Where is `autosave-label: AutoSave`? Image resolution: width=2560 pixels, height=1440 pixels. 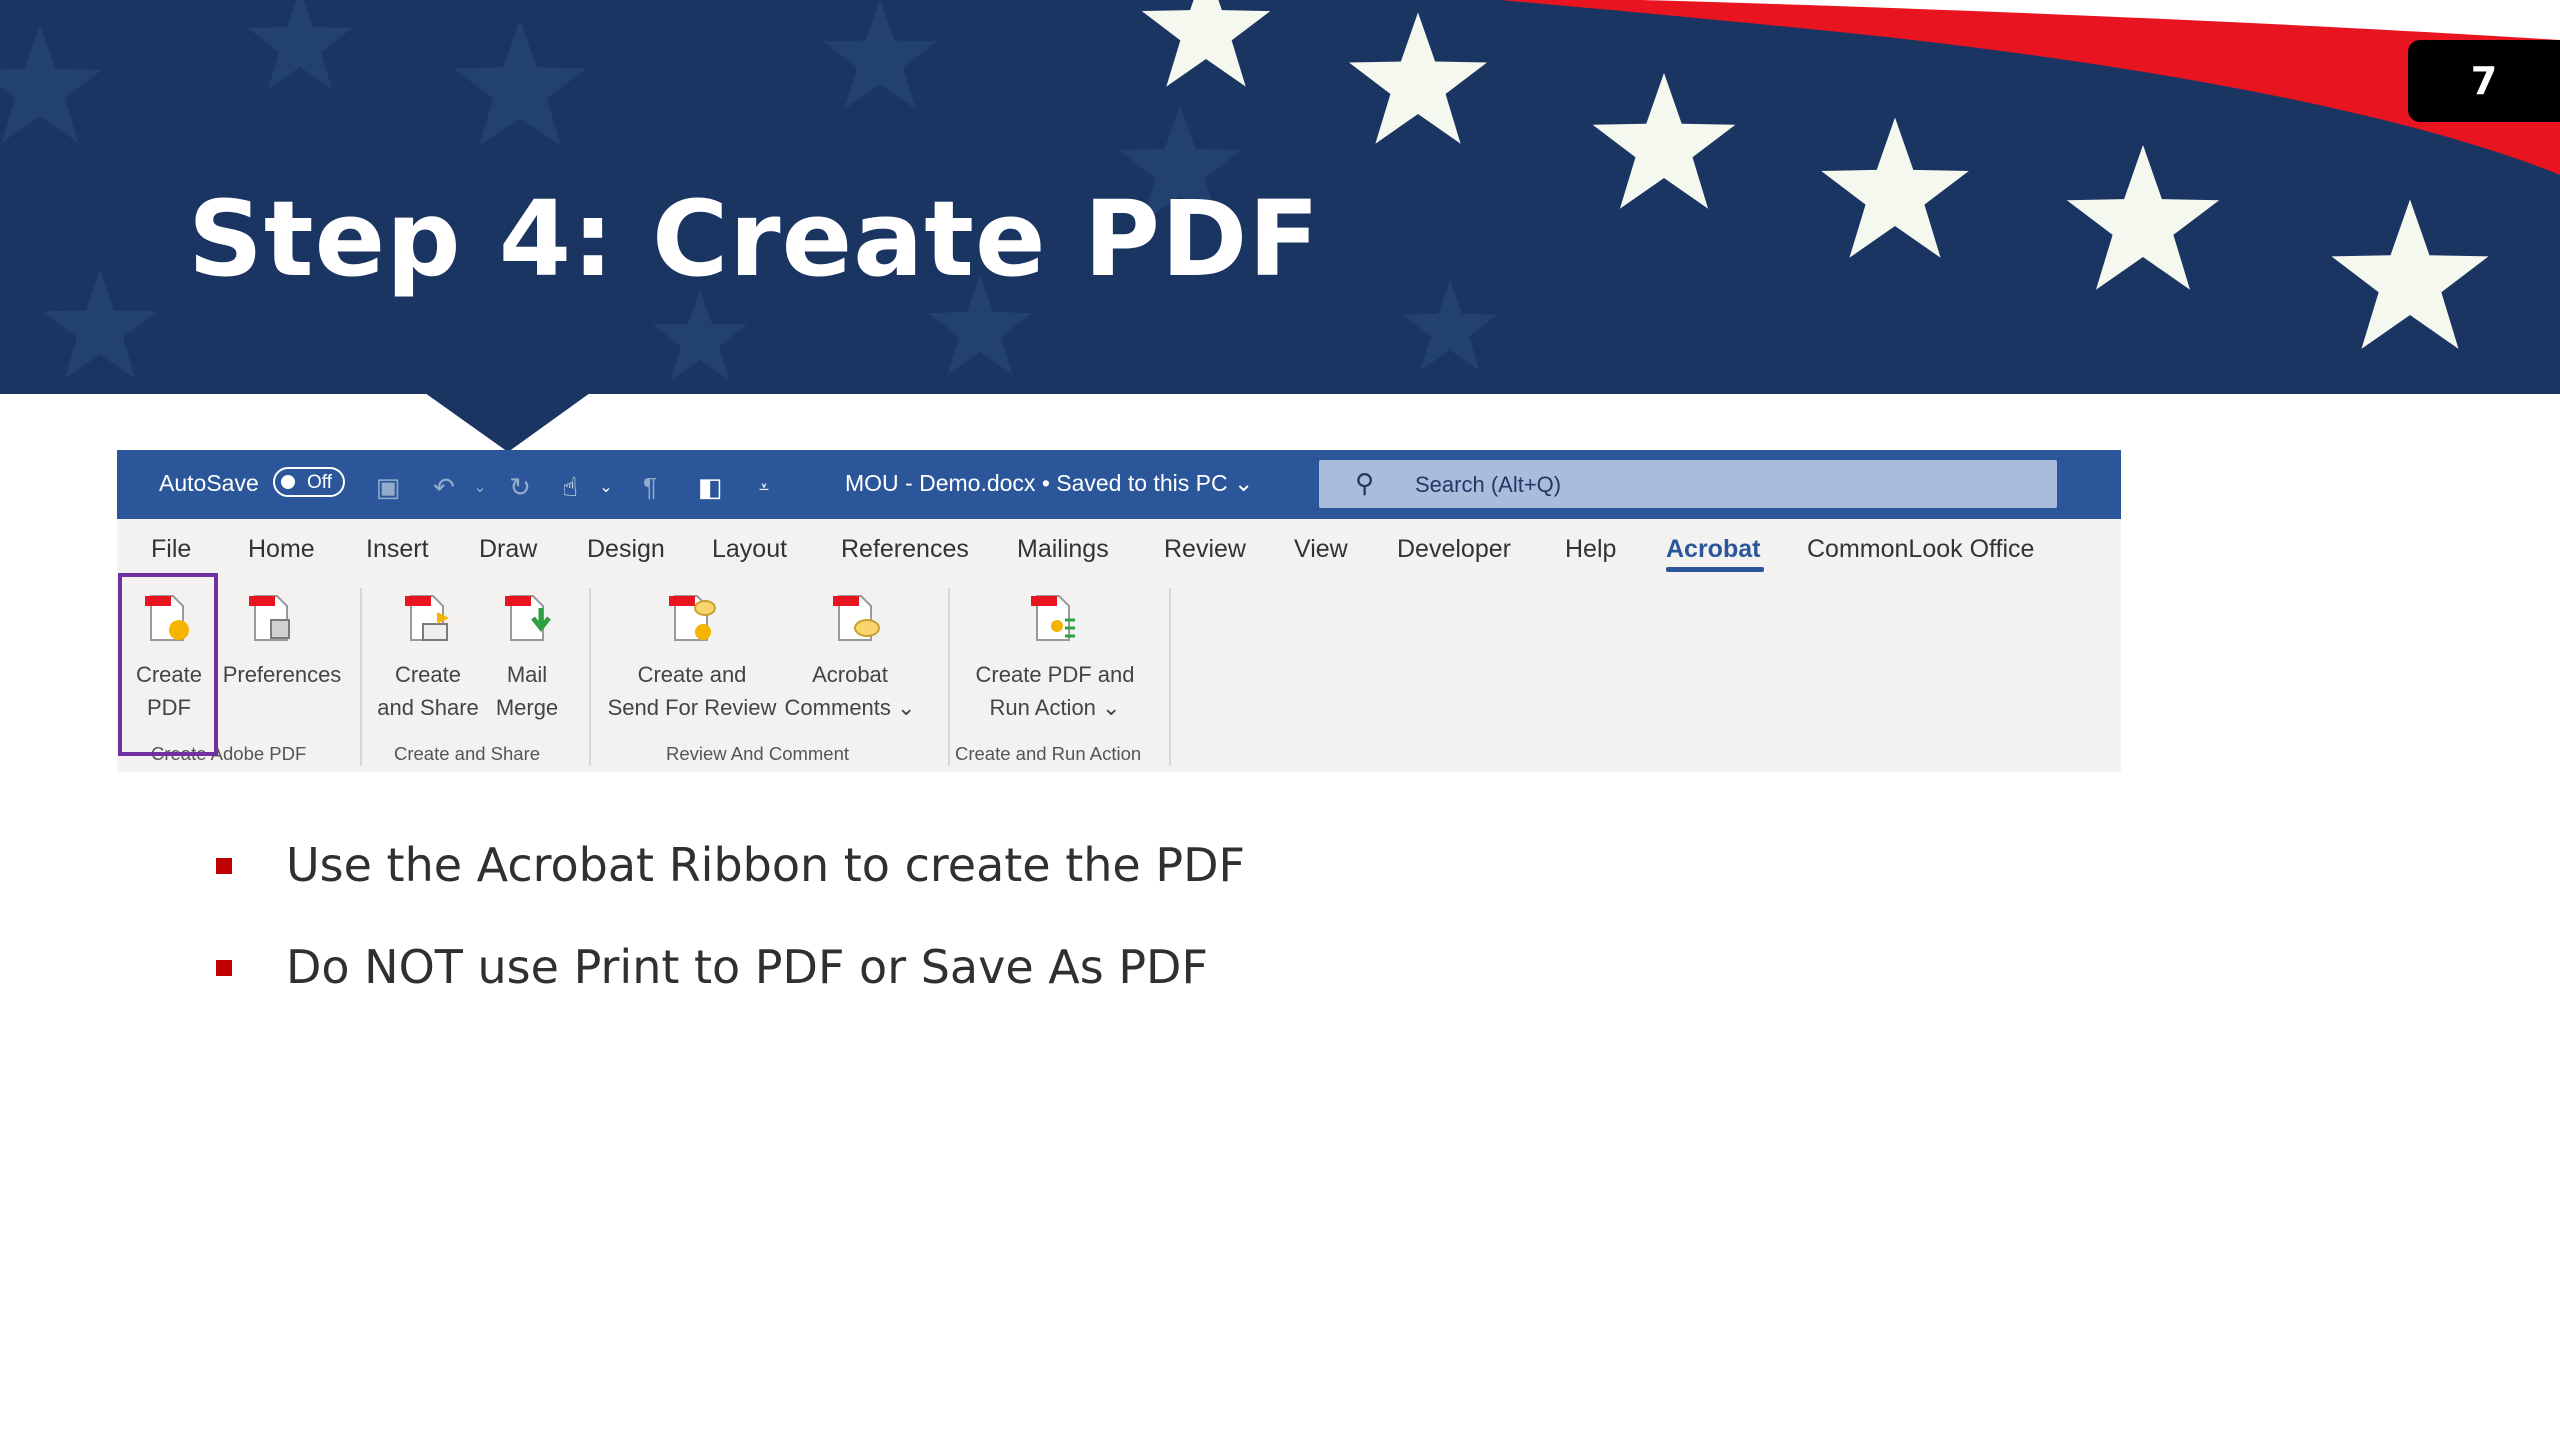
autosave-label: AutoSave is located at coordinates (209, 483).